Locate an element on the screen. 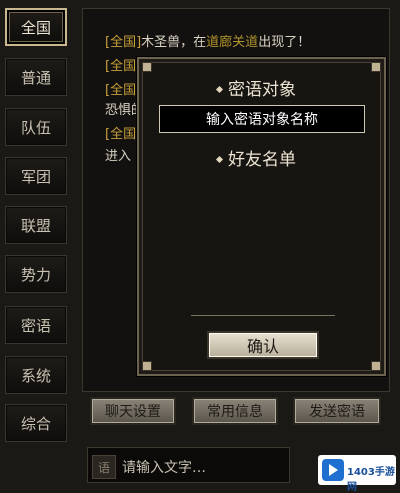  voice-label: 语 is located at coordinates (103, 467).